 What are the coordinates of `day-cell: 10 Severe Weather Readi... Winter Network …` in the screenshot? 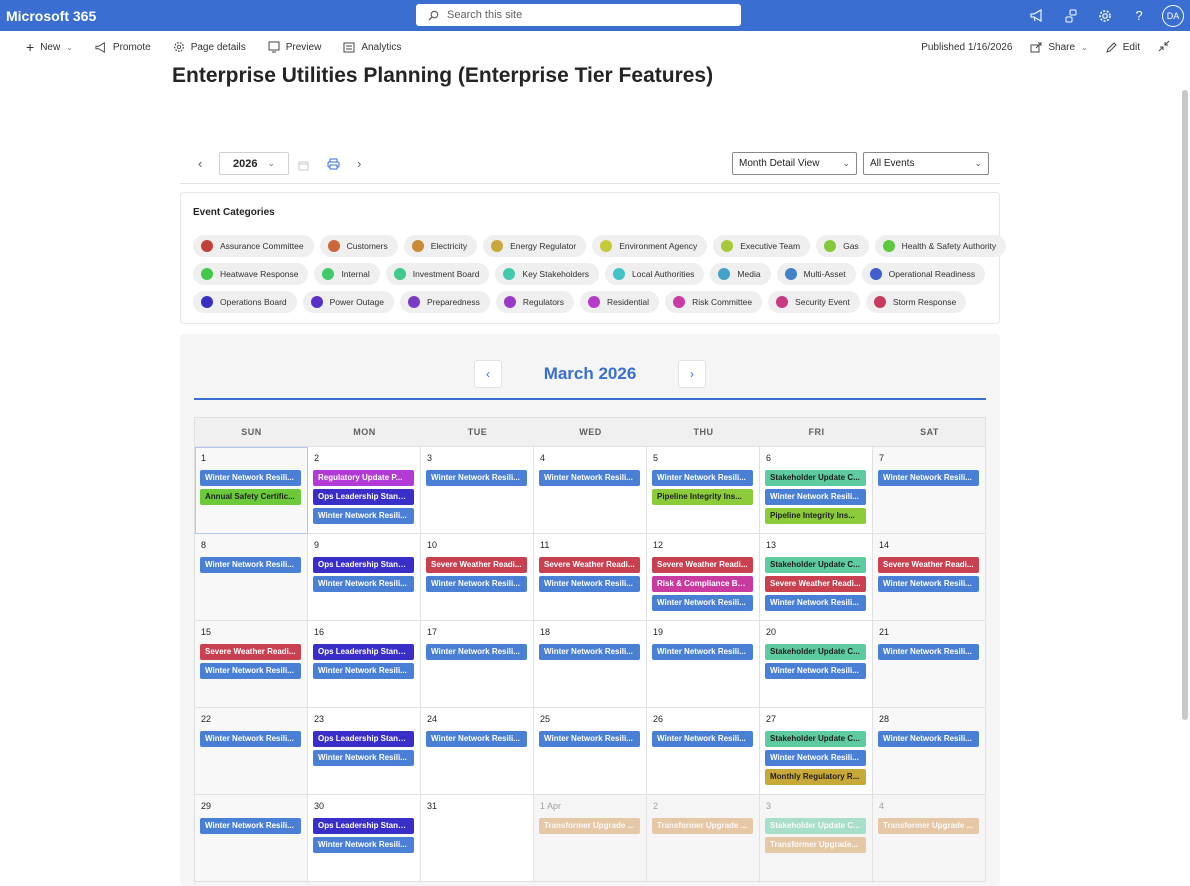 It's located at (477, 577).